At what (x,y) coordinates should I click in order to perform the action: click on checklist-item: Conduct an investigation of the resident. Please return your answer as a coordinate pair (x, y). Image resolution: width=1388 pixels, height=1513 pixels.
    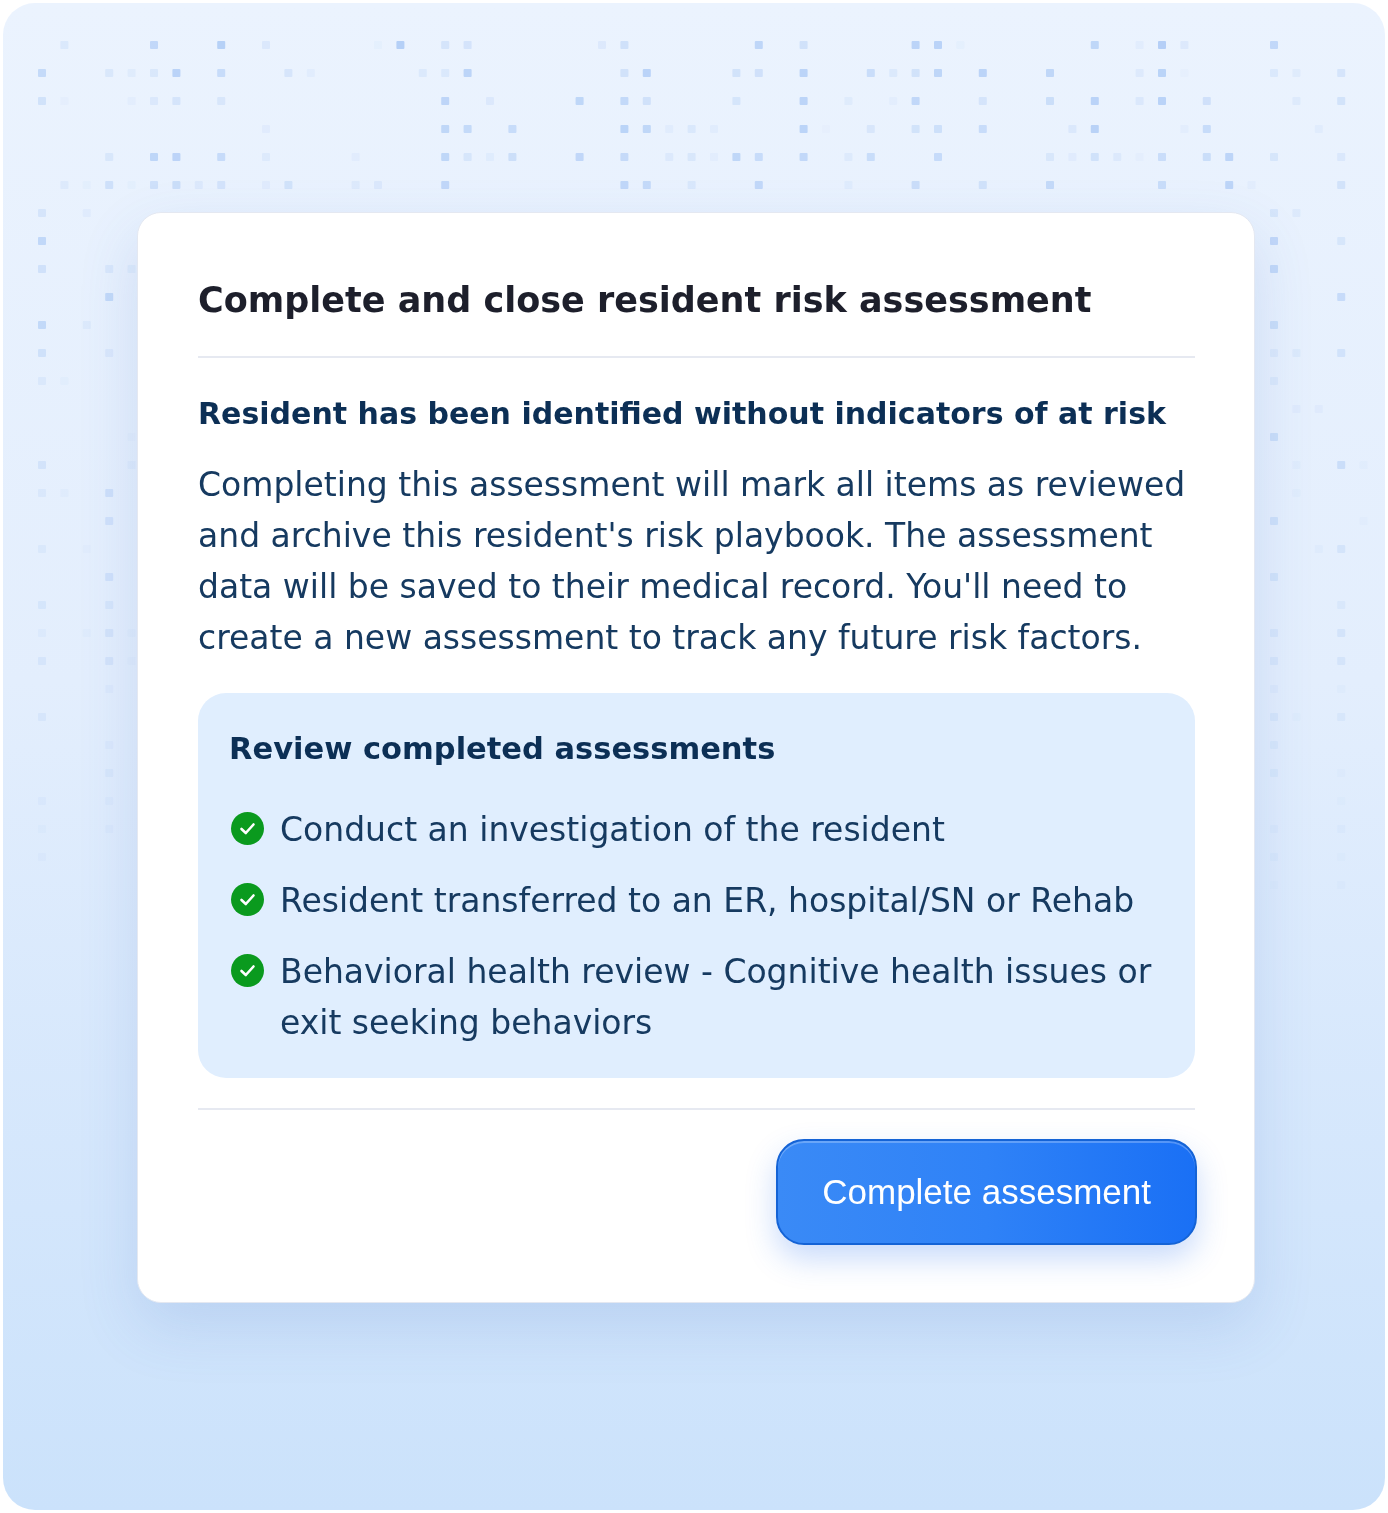
    Looking at the image, I should click on (612, 830).